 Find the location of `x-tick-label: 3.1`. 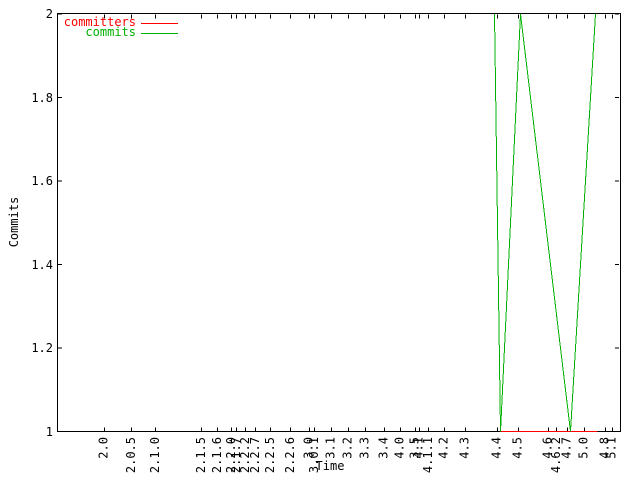

x-tick-label: 3.1 is located at coordinates (331, 448).